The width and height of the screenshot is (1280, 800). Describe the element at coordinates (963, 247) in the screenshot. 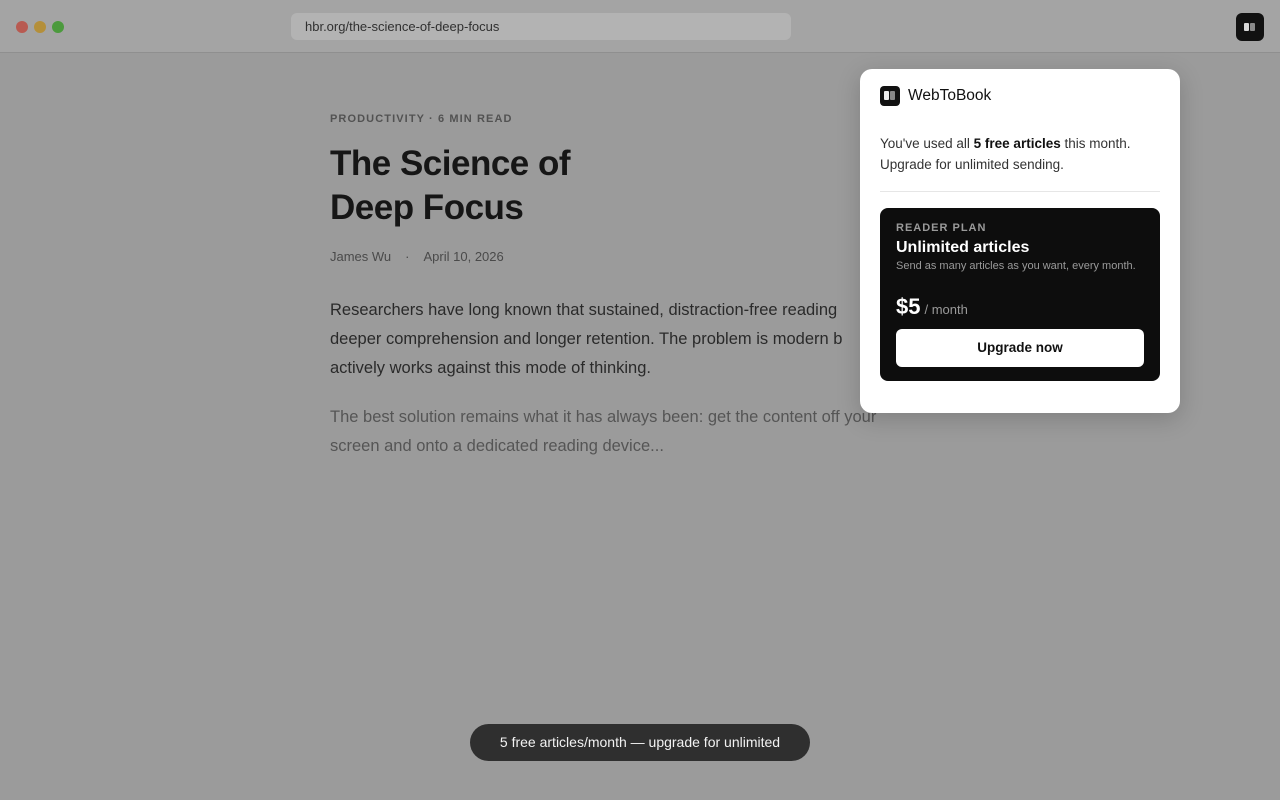

I see `plan-title: Unlimited articles` at that location.